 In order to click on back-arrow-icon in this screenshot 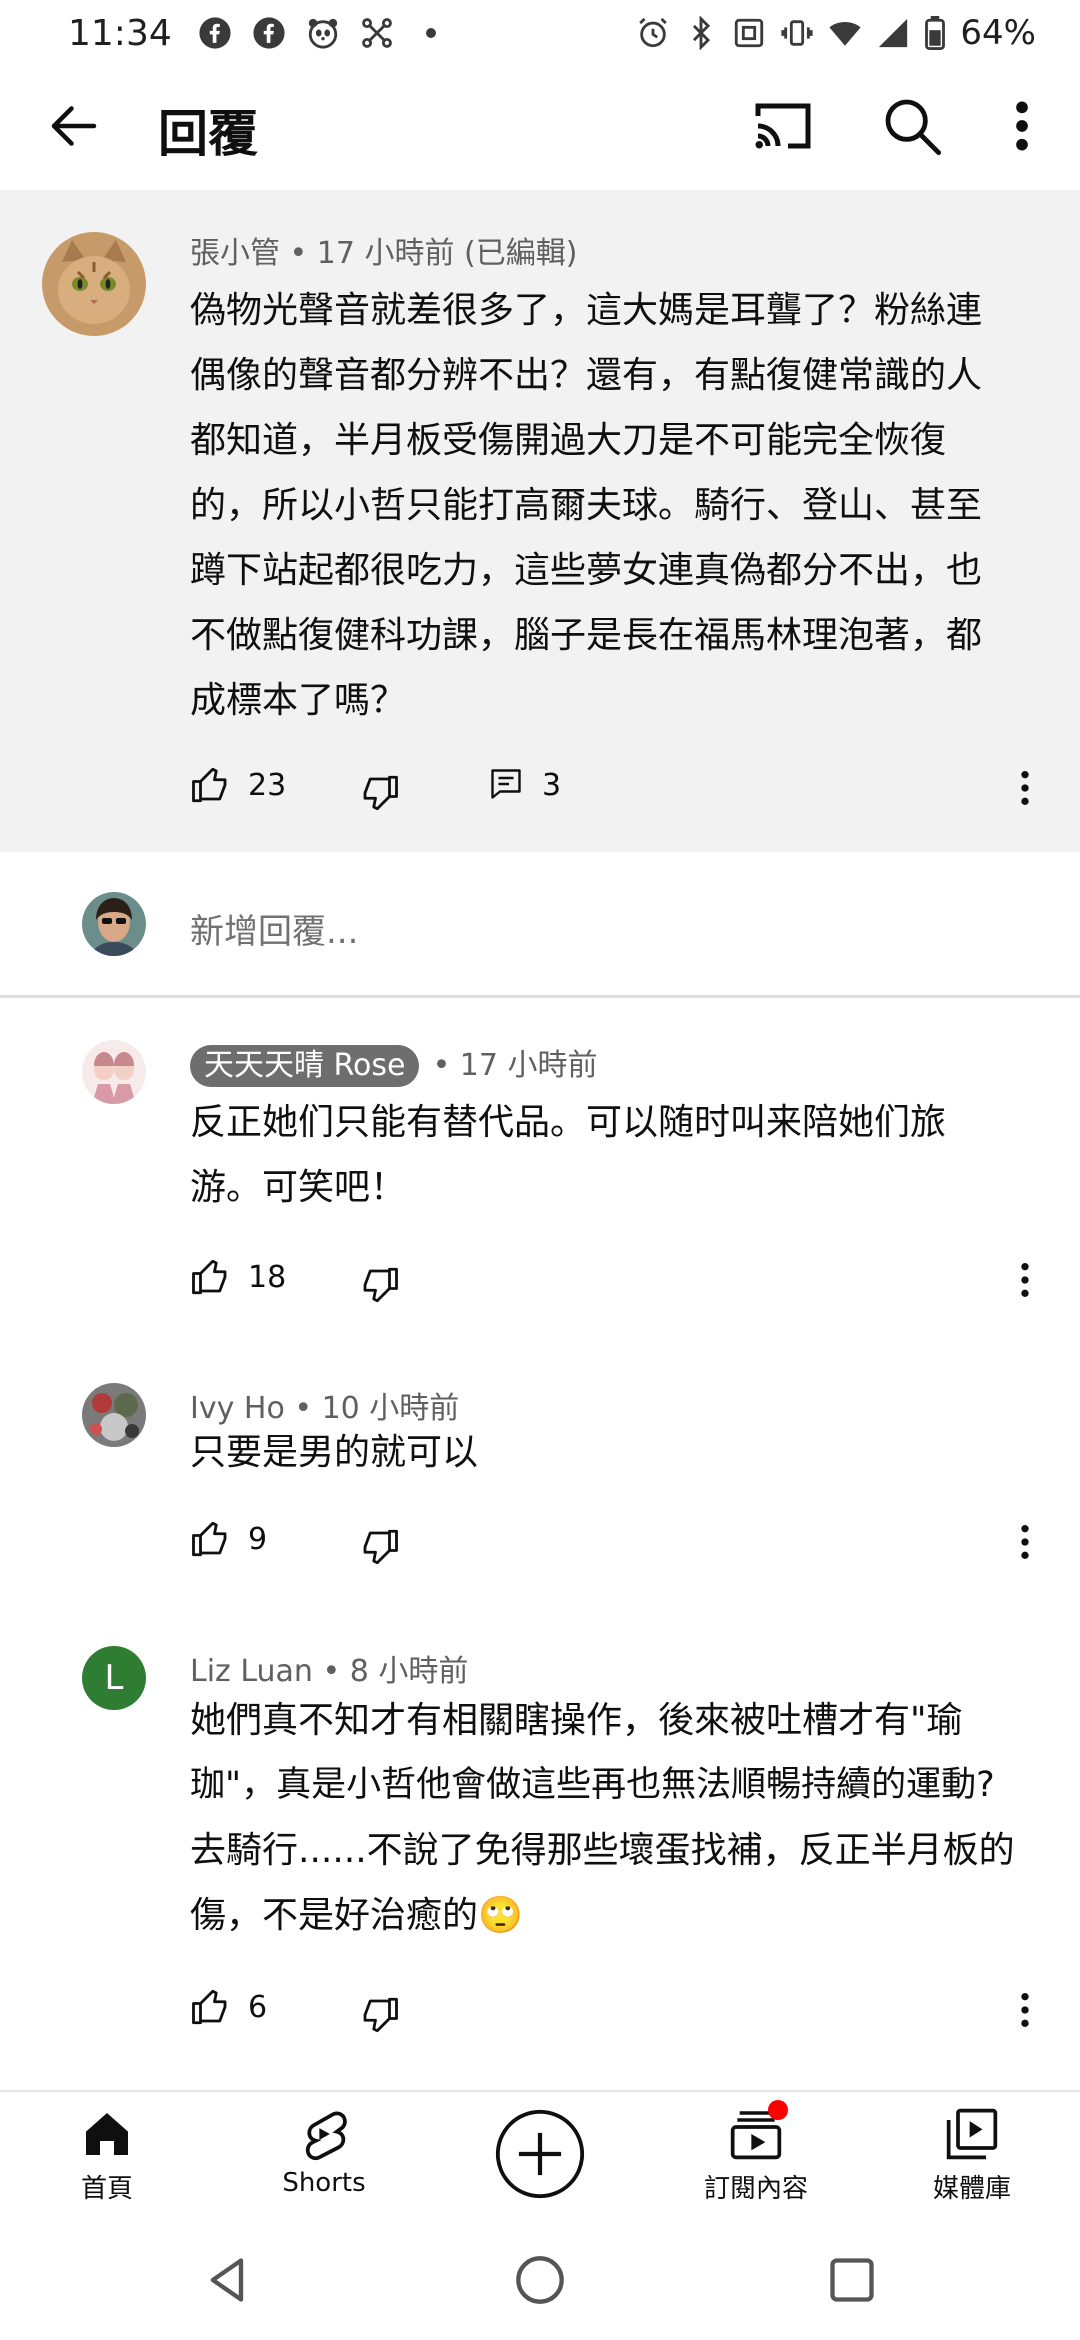, I will do `click(74, 126)`.